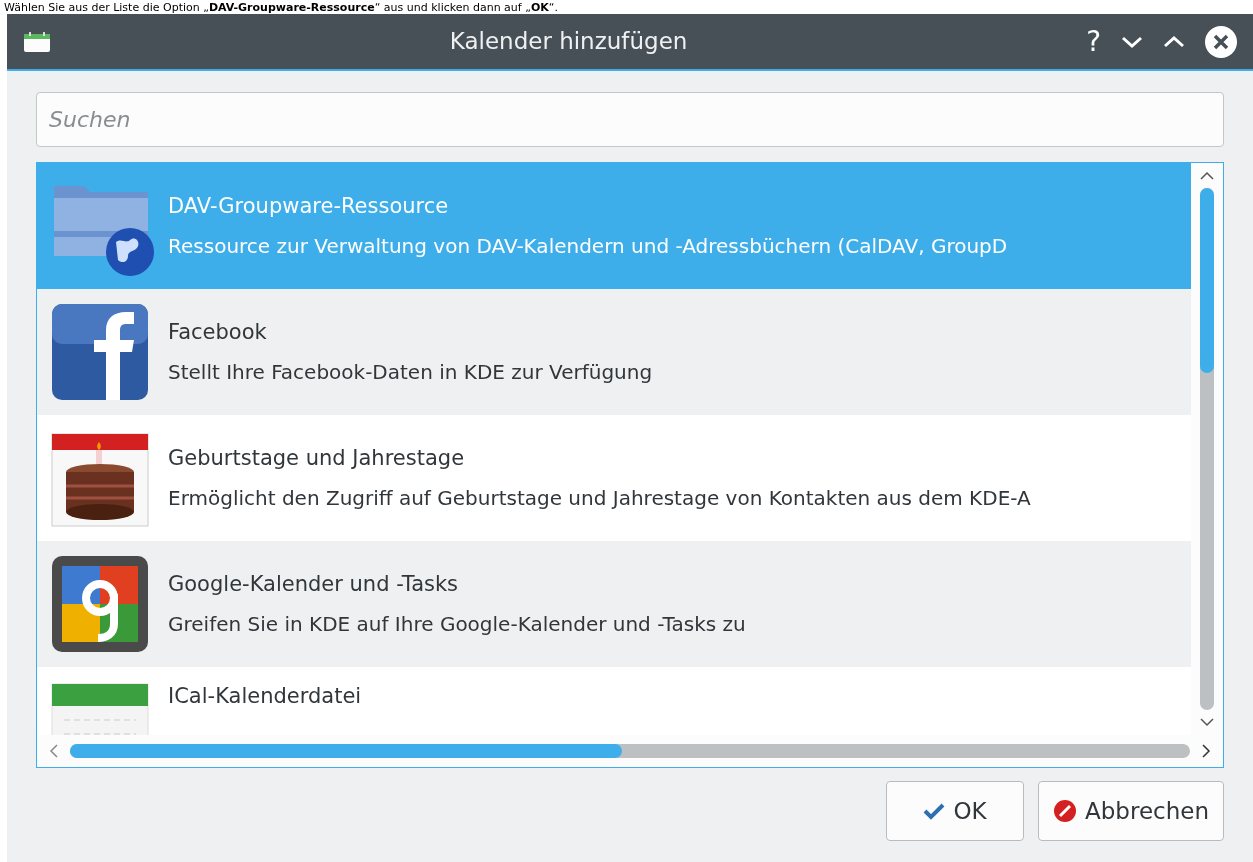 The image size is (1253, 862). What do you see at coordinates (1221, 41) in the screenshot?
I see `close-icon` at bounding box center [1221, 41].